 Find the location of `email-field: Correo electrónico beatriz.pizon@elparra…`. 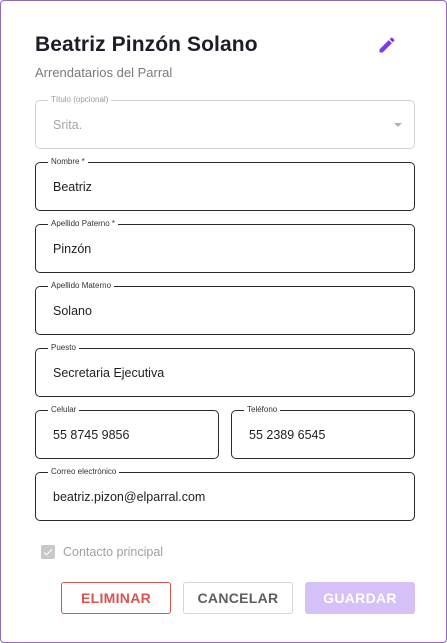

email-field: Correo electrónico beatriz.pizon@elparra… is located at coordinates (225, 494).